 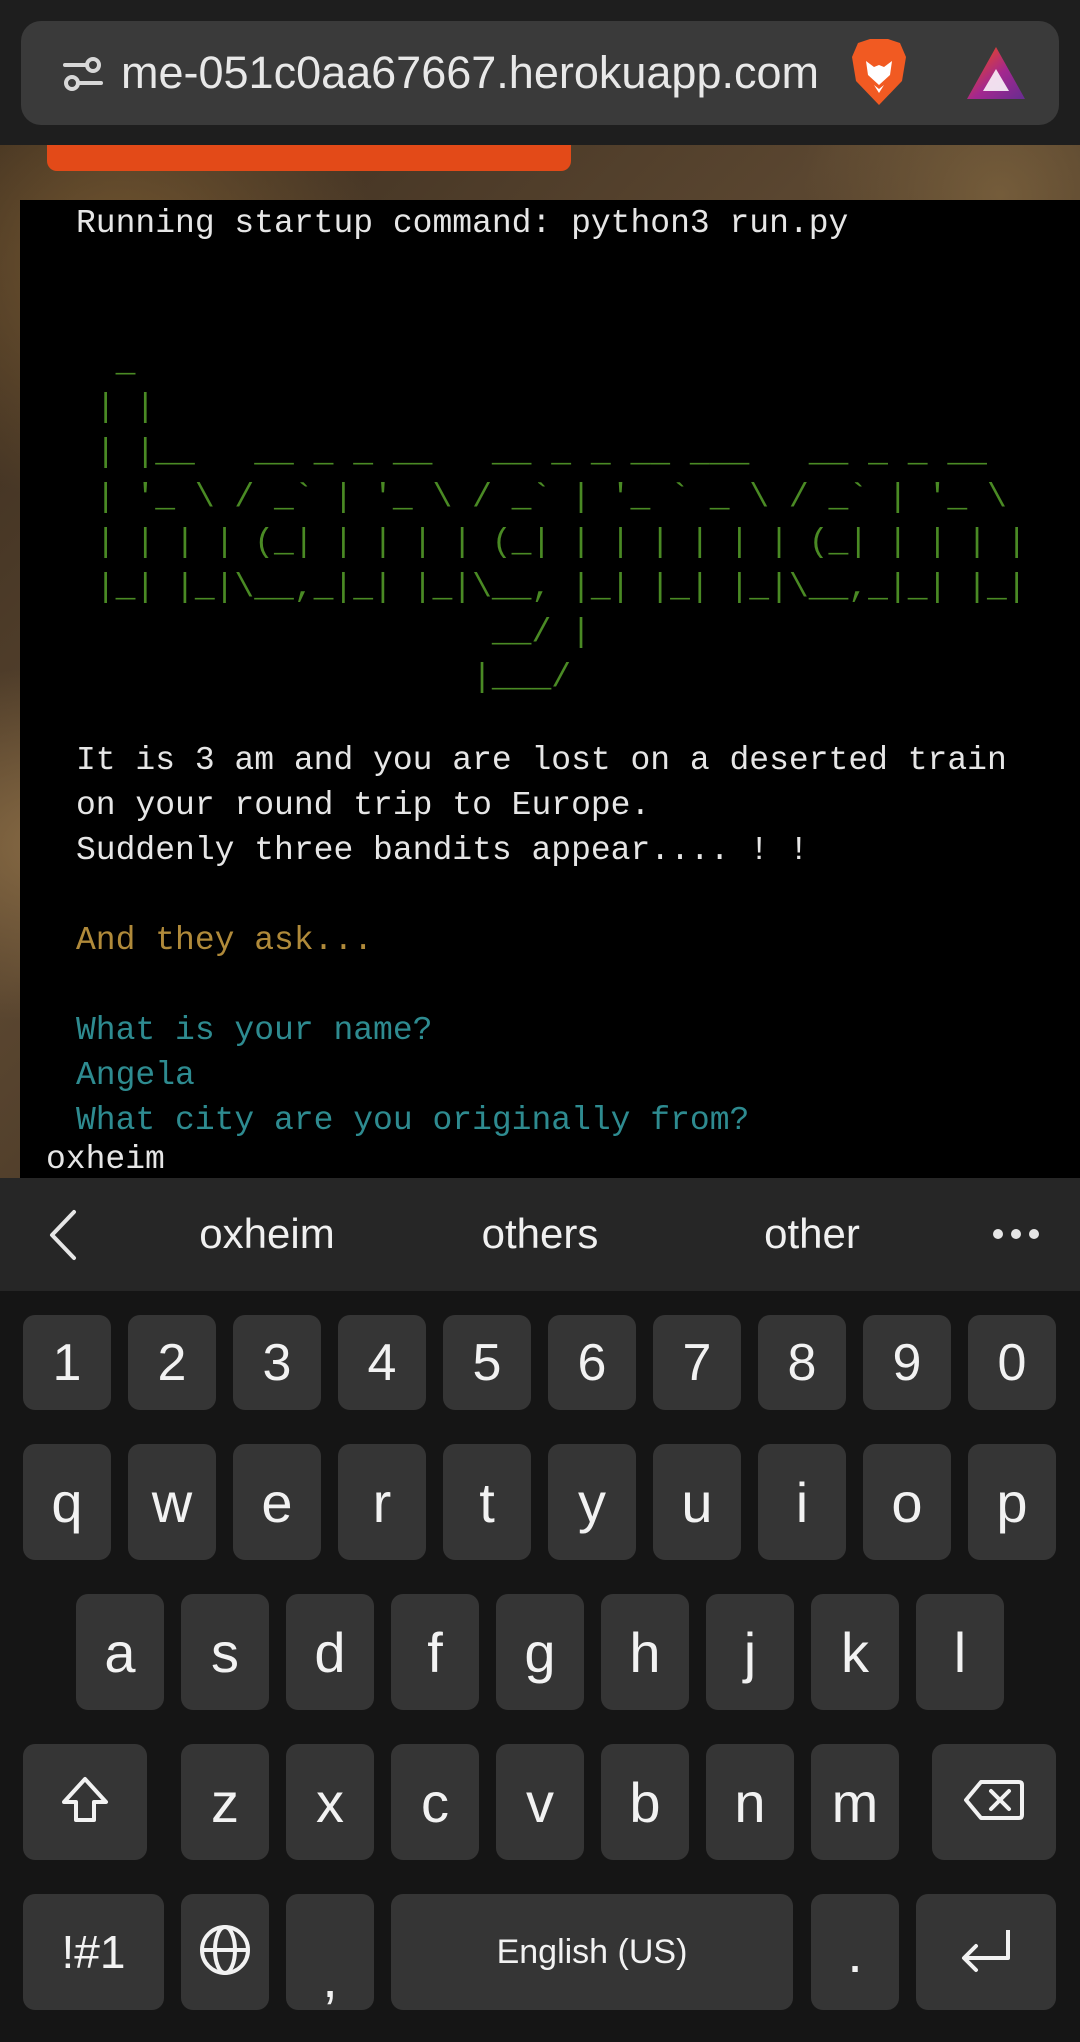 I want to click on site-settings-icon, so click(x=83, y=74).